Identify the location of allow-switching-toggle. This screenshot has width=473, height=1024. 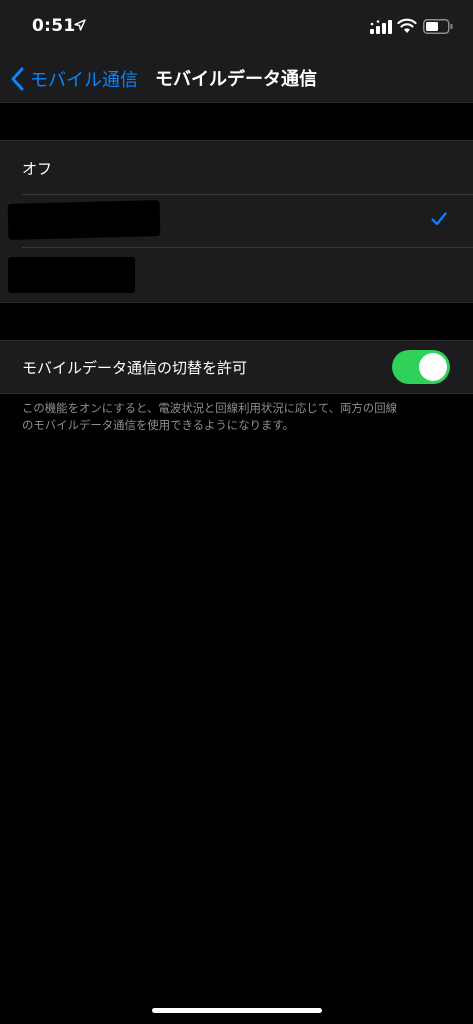
(421, 367).